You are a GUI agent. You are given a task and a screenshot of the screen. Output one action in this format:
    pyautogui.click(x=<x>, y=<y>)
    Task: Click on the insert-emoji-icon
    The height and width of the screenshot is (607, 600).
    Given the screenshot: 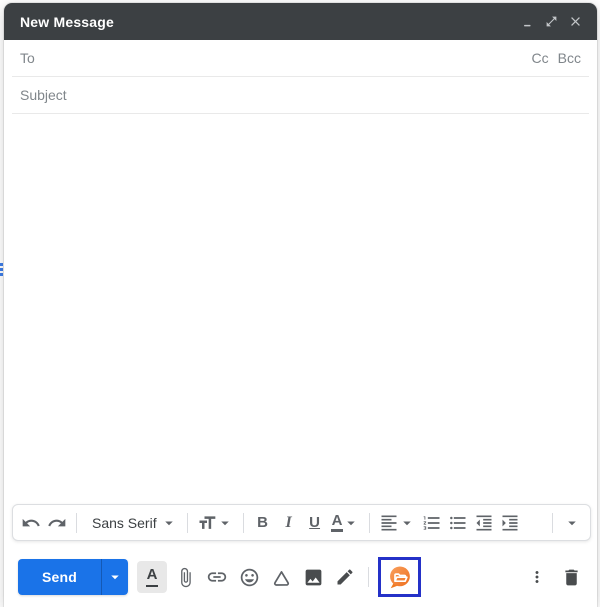 What is the action you would take?
    pyautogui.click(x=249, y=577)
    